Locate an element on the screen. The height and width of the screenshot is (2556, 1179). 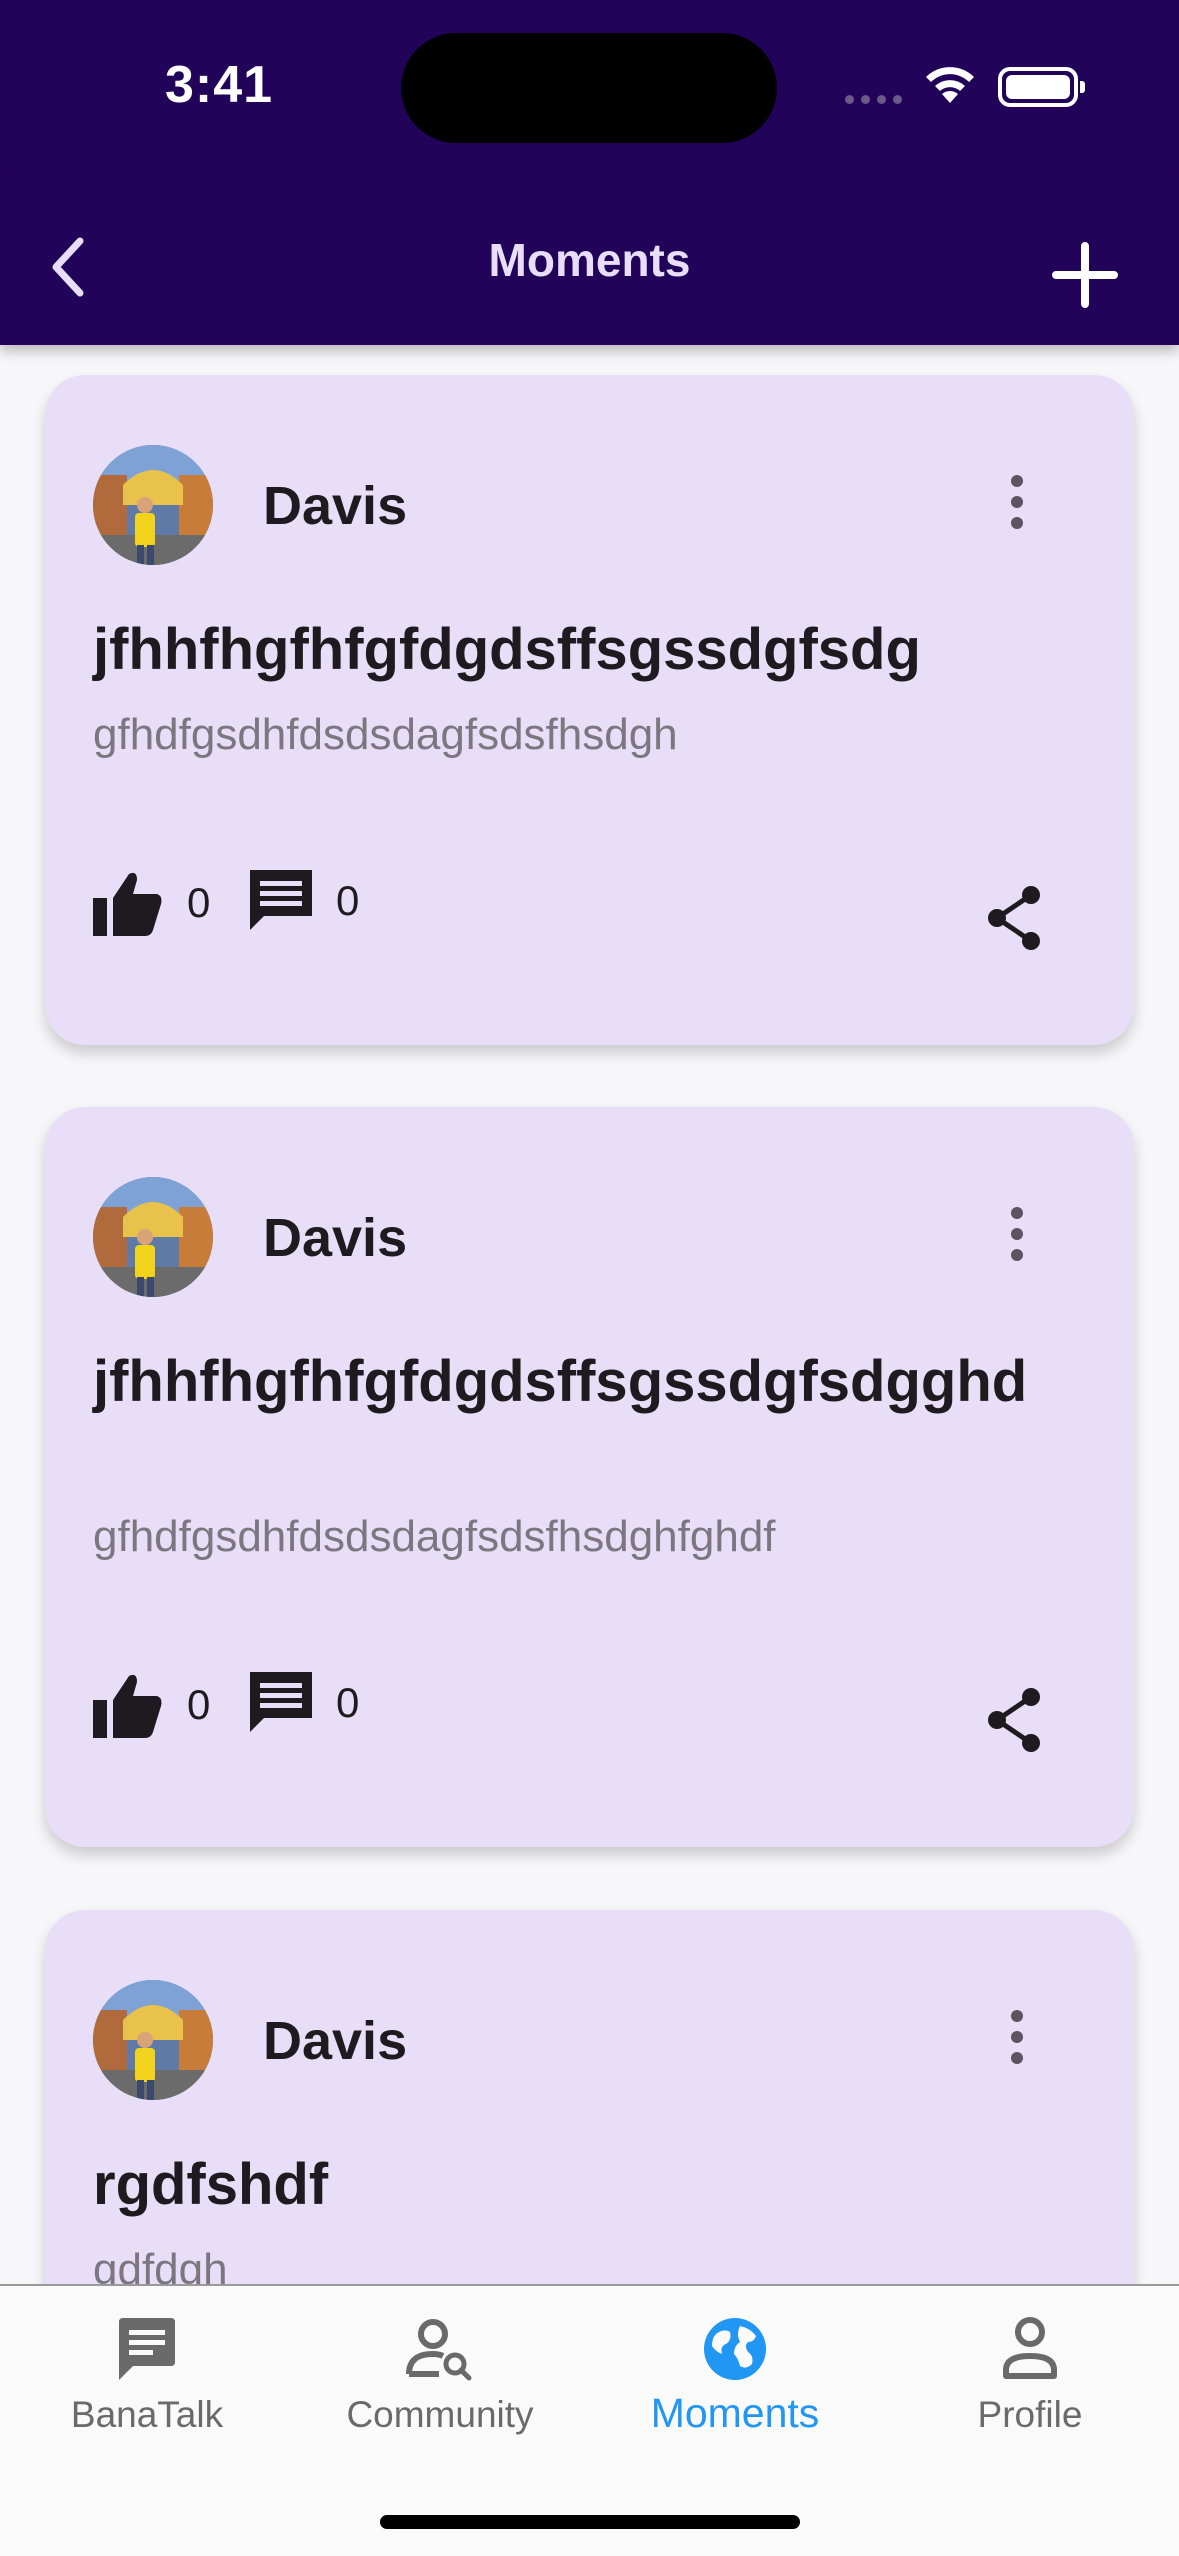
tab-label: BanaTalk is located at coordinates (147, 2414).